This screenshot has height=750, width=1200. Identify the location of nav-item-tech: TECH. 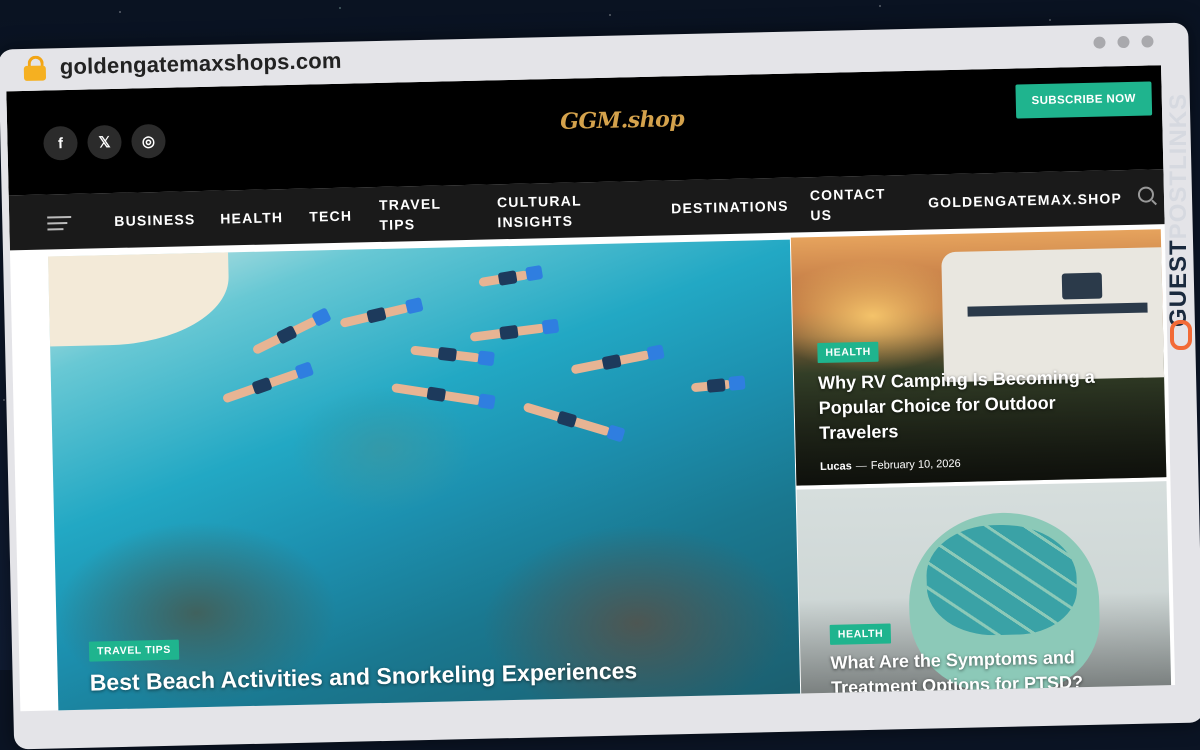
(330, 216).